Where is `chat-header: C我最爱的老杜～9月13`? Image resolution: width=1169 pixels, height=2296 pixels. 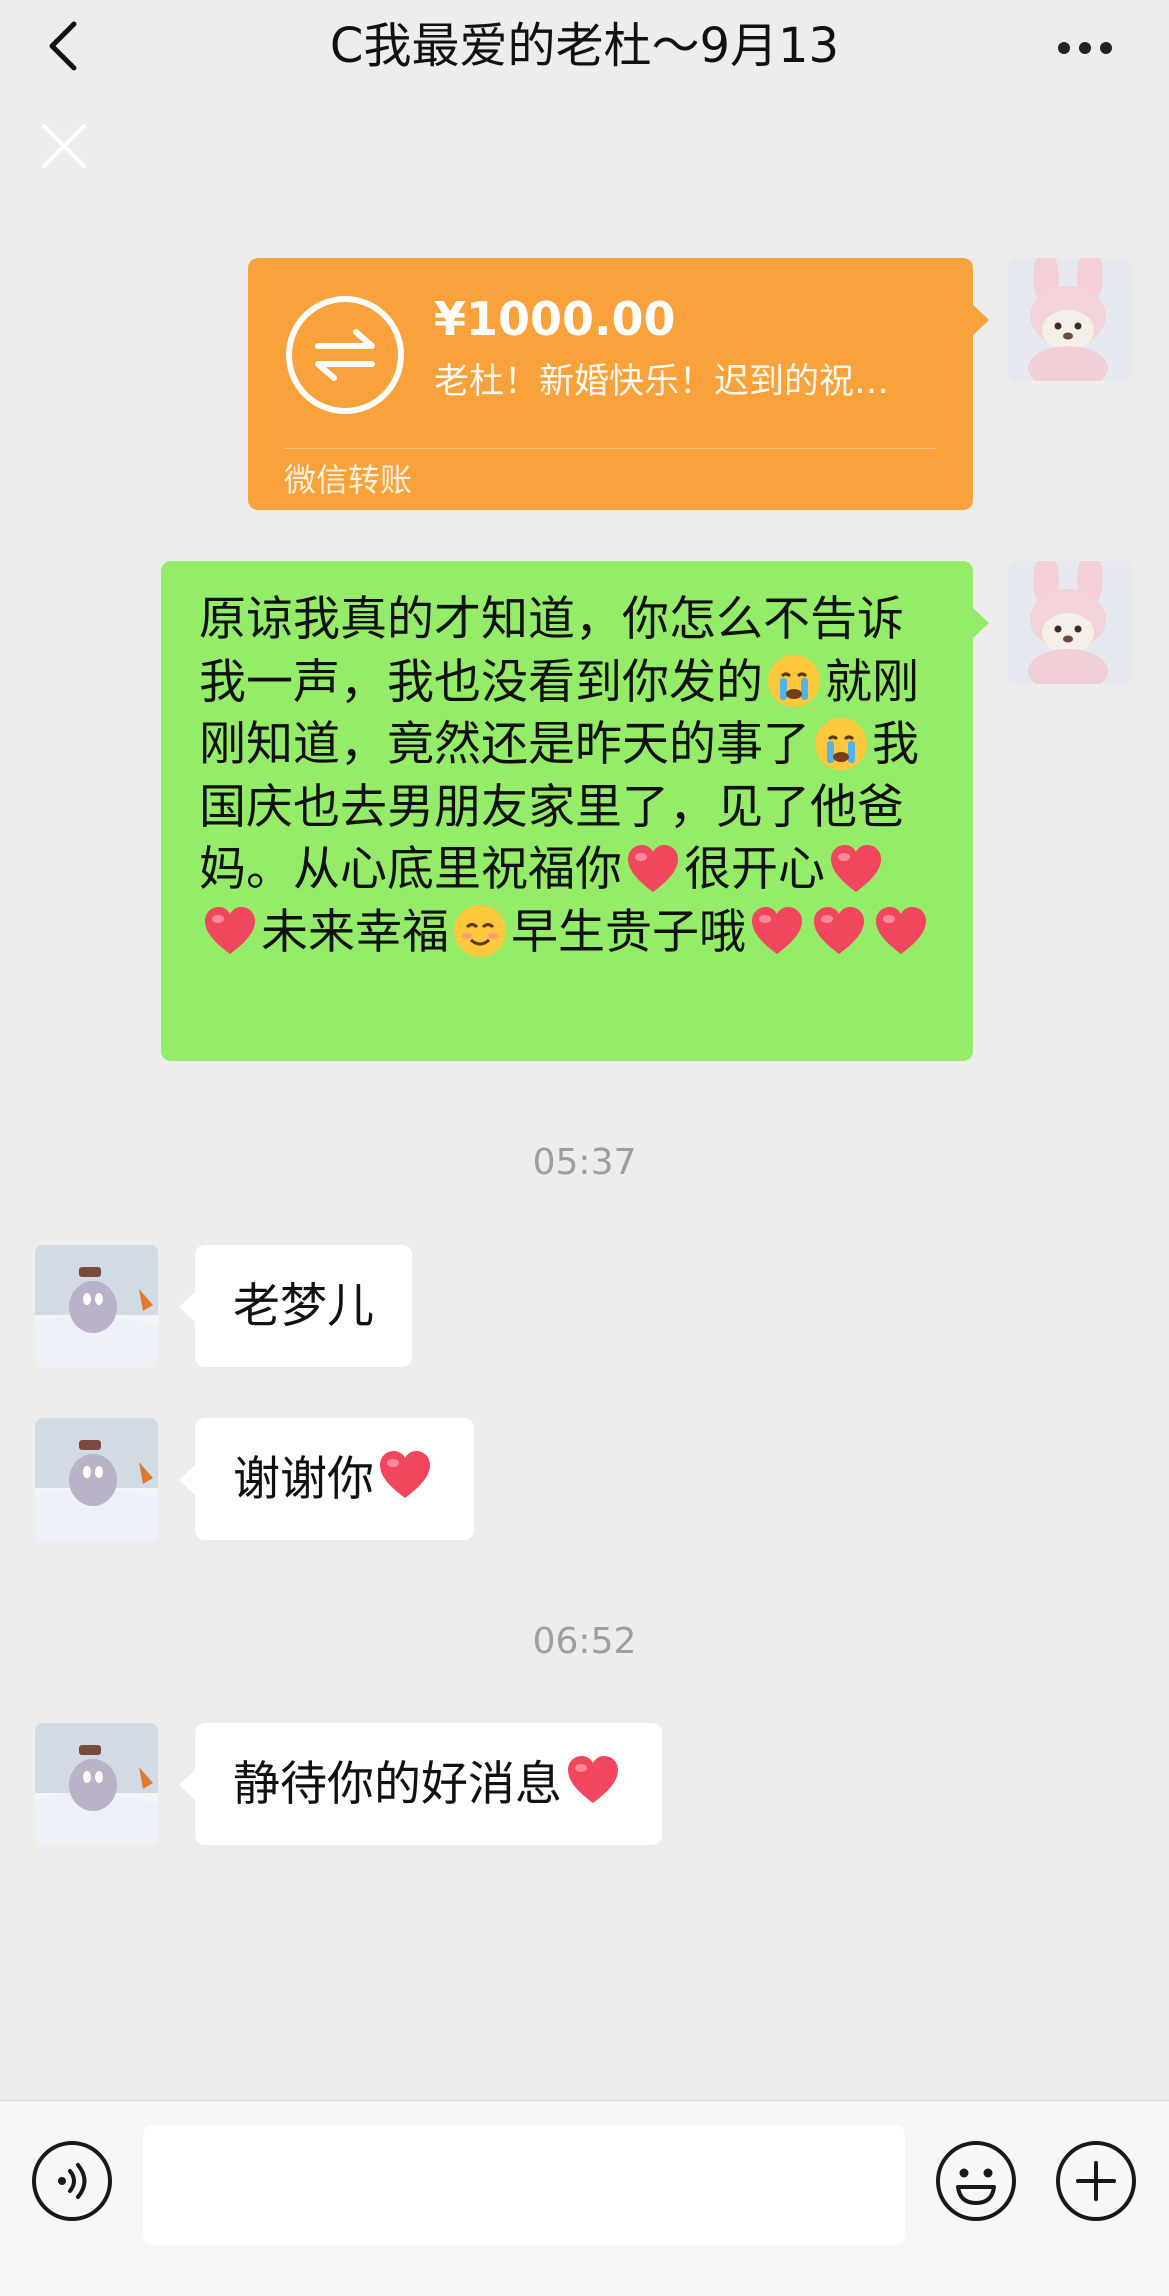
chat-header: C我最爱的老杜～9月13 is located at coordinates (584, 50).